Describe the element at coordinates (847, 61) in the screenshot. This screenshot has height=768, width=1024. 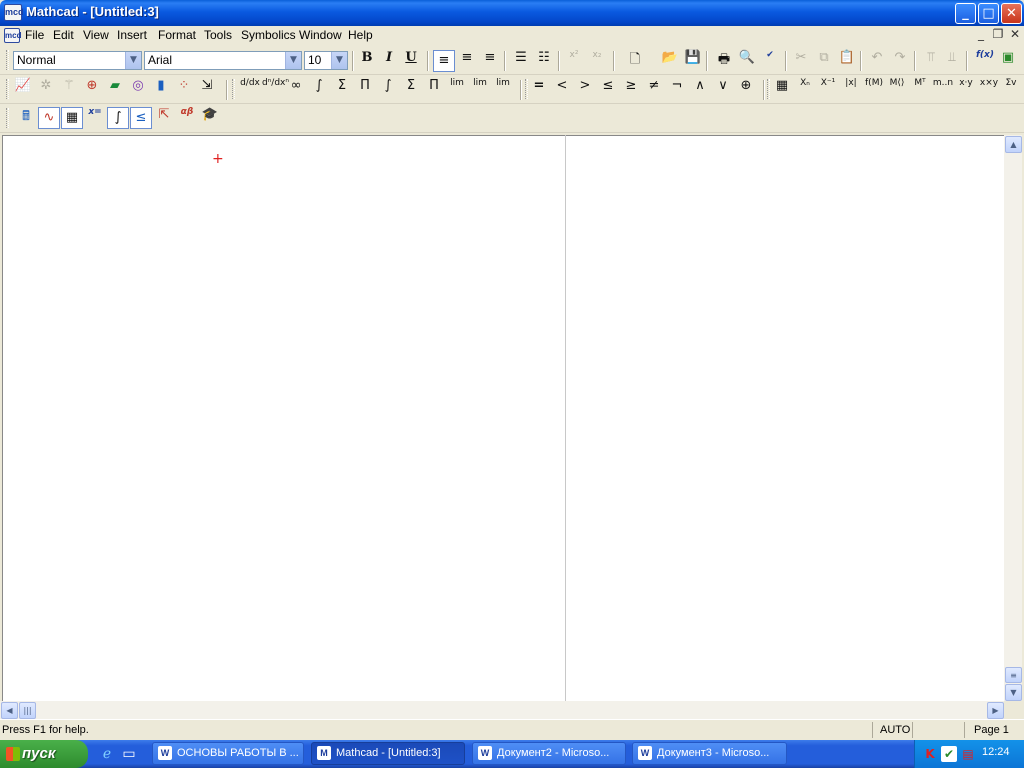
I see `paste-icon: 📋` at that location.